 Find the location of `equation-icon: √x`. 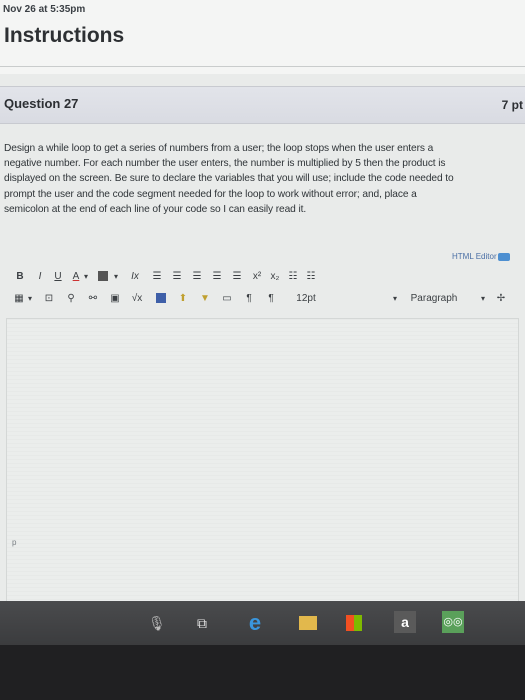

equation-icon: √x is located at coordinates (137, 298).